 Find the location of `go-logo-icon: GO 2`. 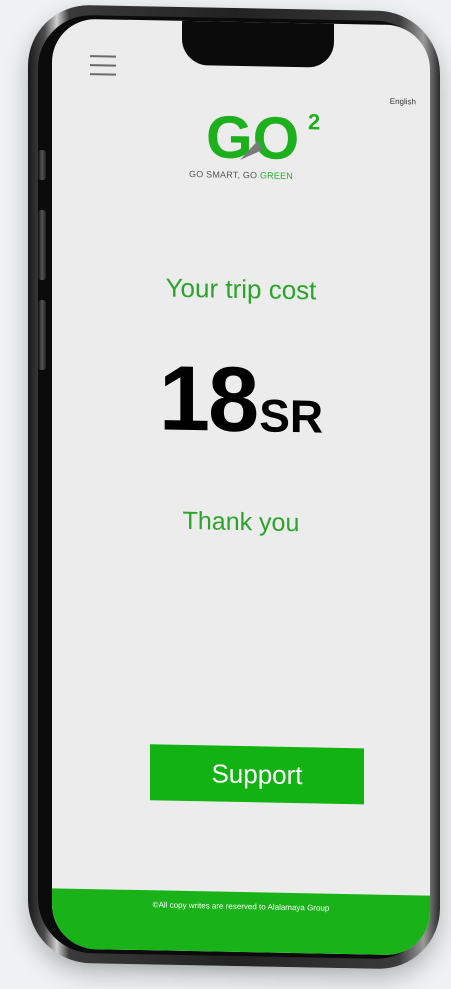

go-logo-icon: GO 2 is located at coordinates (263, 137).